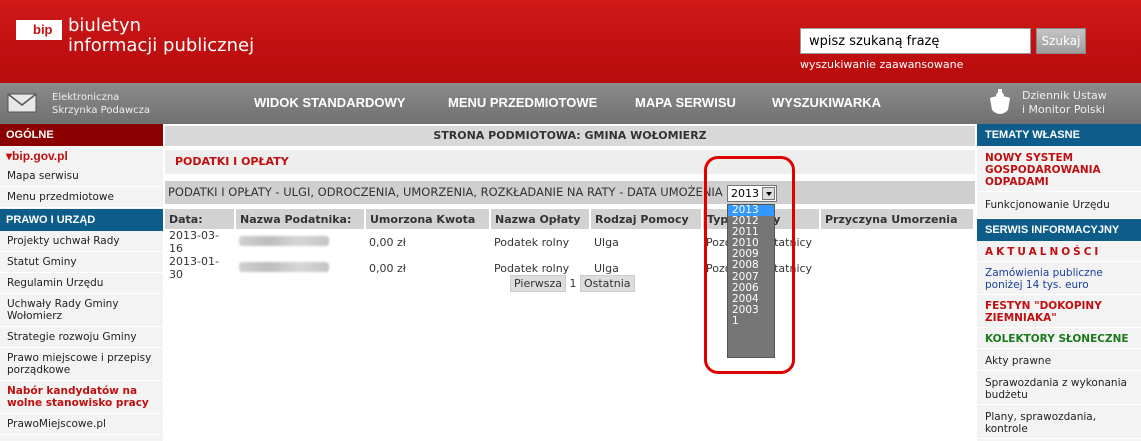 This screenshot has width=1141, height=441. What do you see at coordinates (1059, 169) in the screenshot?
I see `link-nowy-system: NOWY SYSTEM GOSPODAROWANIA ODPADAMI` at bounding box center [1059, 169].